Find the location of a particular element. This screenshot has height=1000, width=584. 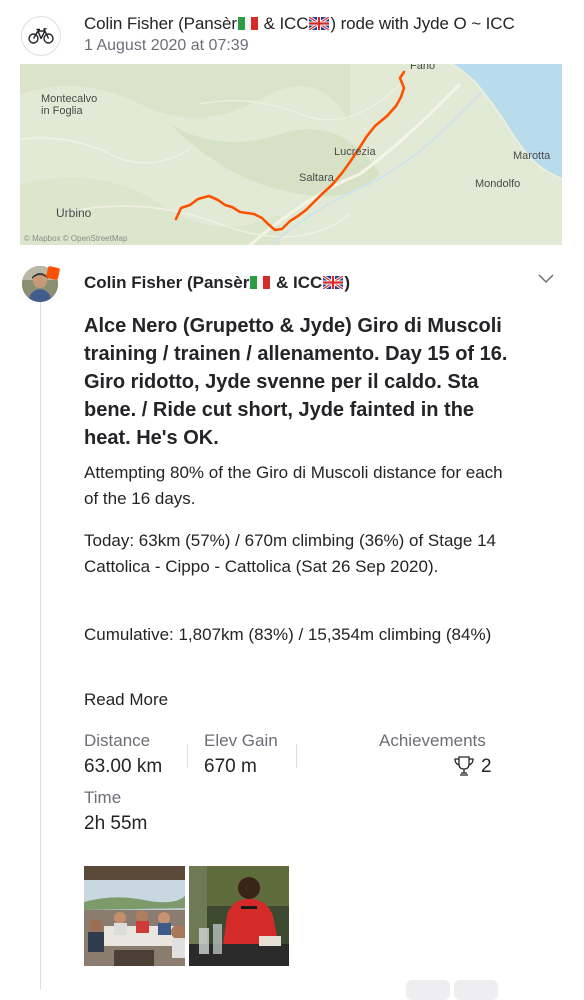

achievements-value: 2 is located at coordinates (486, 766).